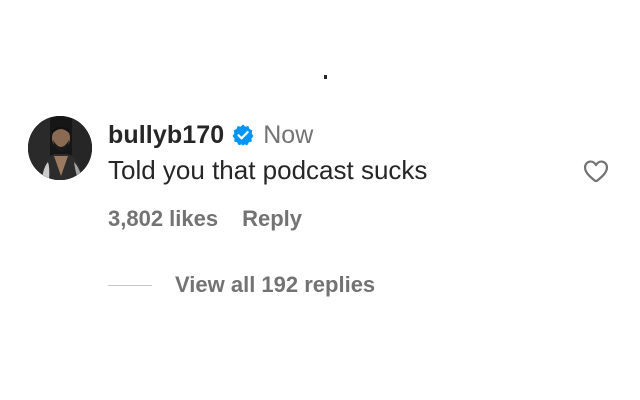 This screenshot has height=400, width=640. What do you see at coordinates (288, 134) in the screenshot?
I see `timestamp: Now` at bounding box center [288, 134].